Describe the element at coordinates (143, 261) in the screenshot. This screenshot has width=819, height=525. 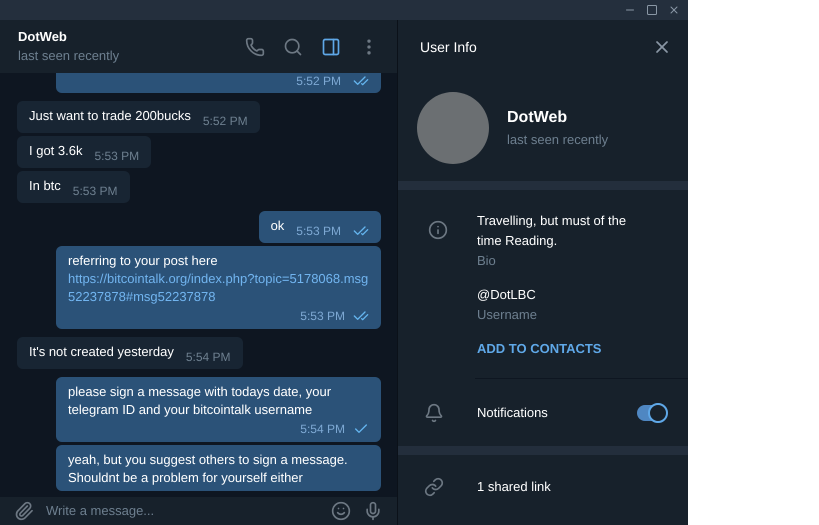
I see `message-text: referring to your post here` at that location.